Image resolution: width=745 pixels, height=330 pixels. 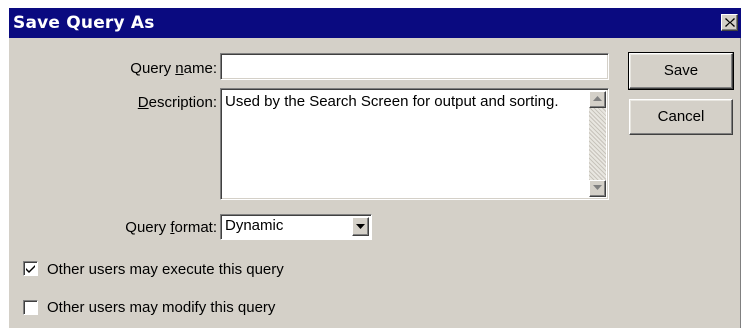 I want to click on cancel-button: Cancel, so click(x=681, y=117).